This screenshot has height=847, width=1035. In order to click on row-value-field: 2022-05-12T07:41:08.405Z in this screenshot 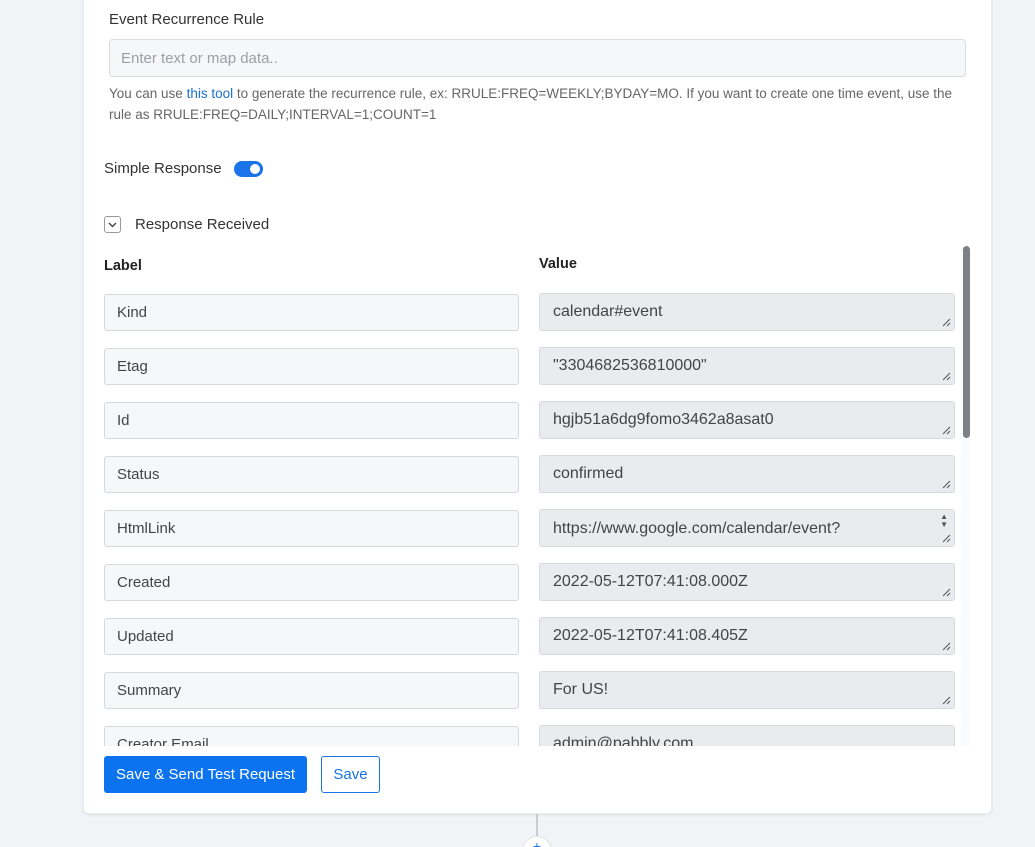, I will do `click(747, 636)`.